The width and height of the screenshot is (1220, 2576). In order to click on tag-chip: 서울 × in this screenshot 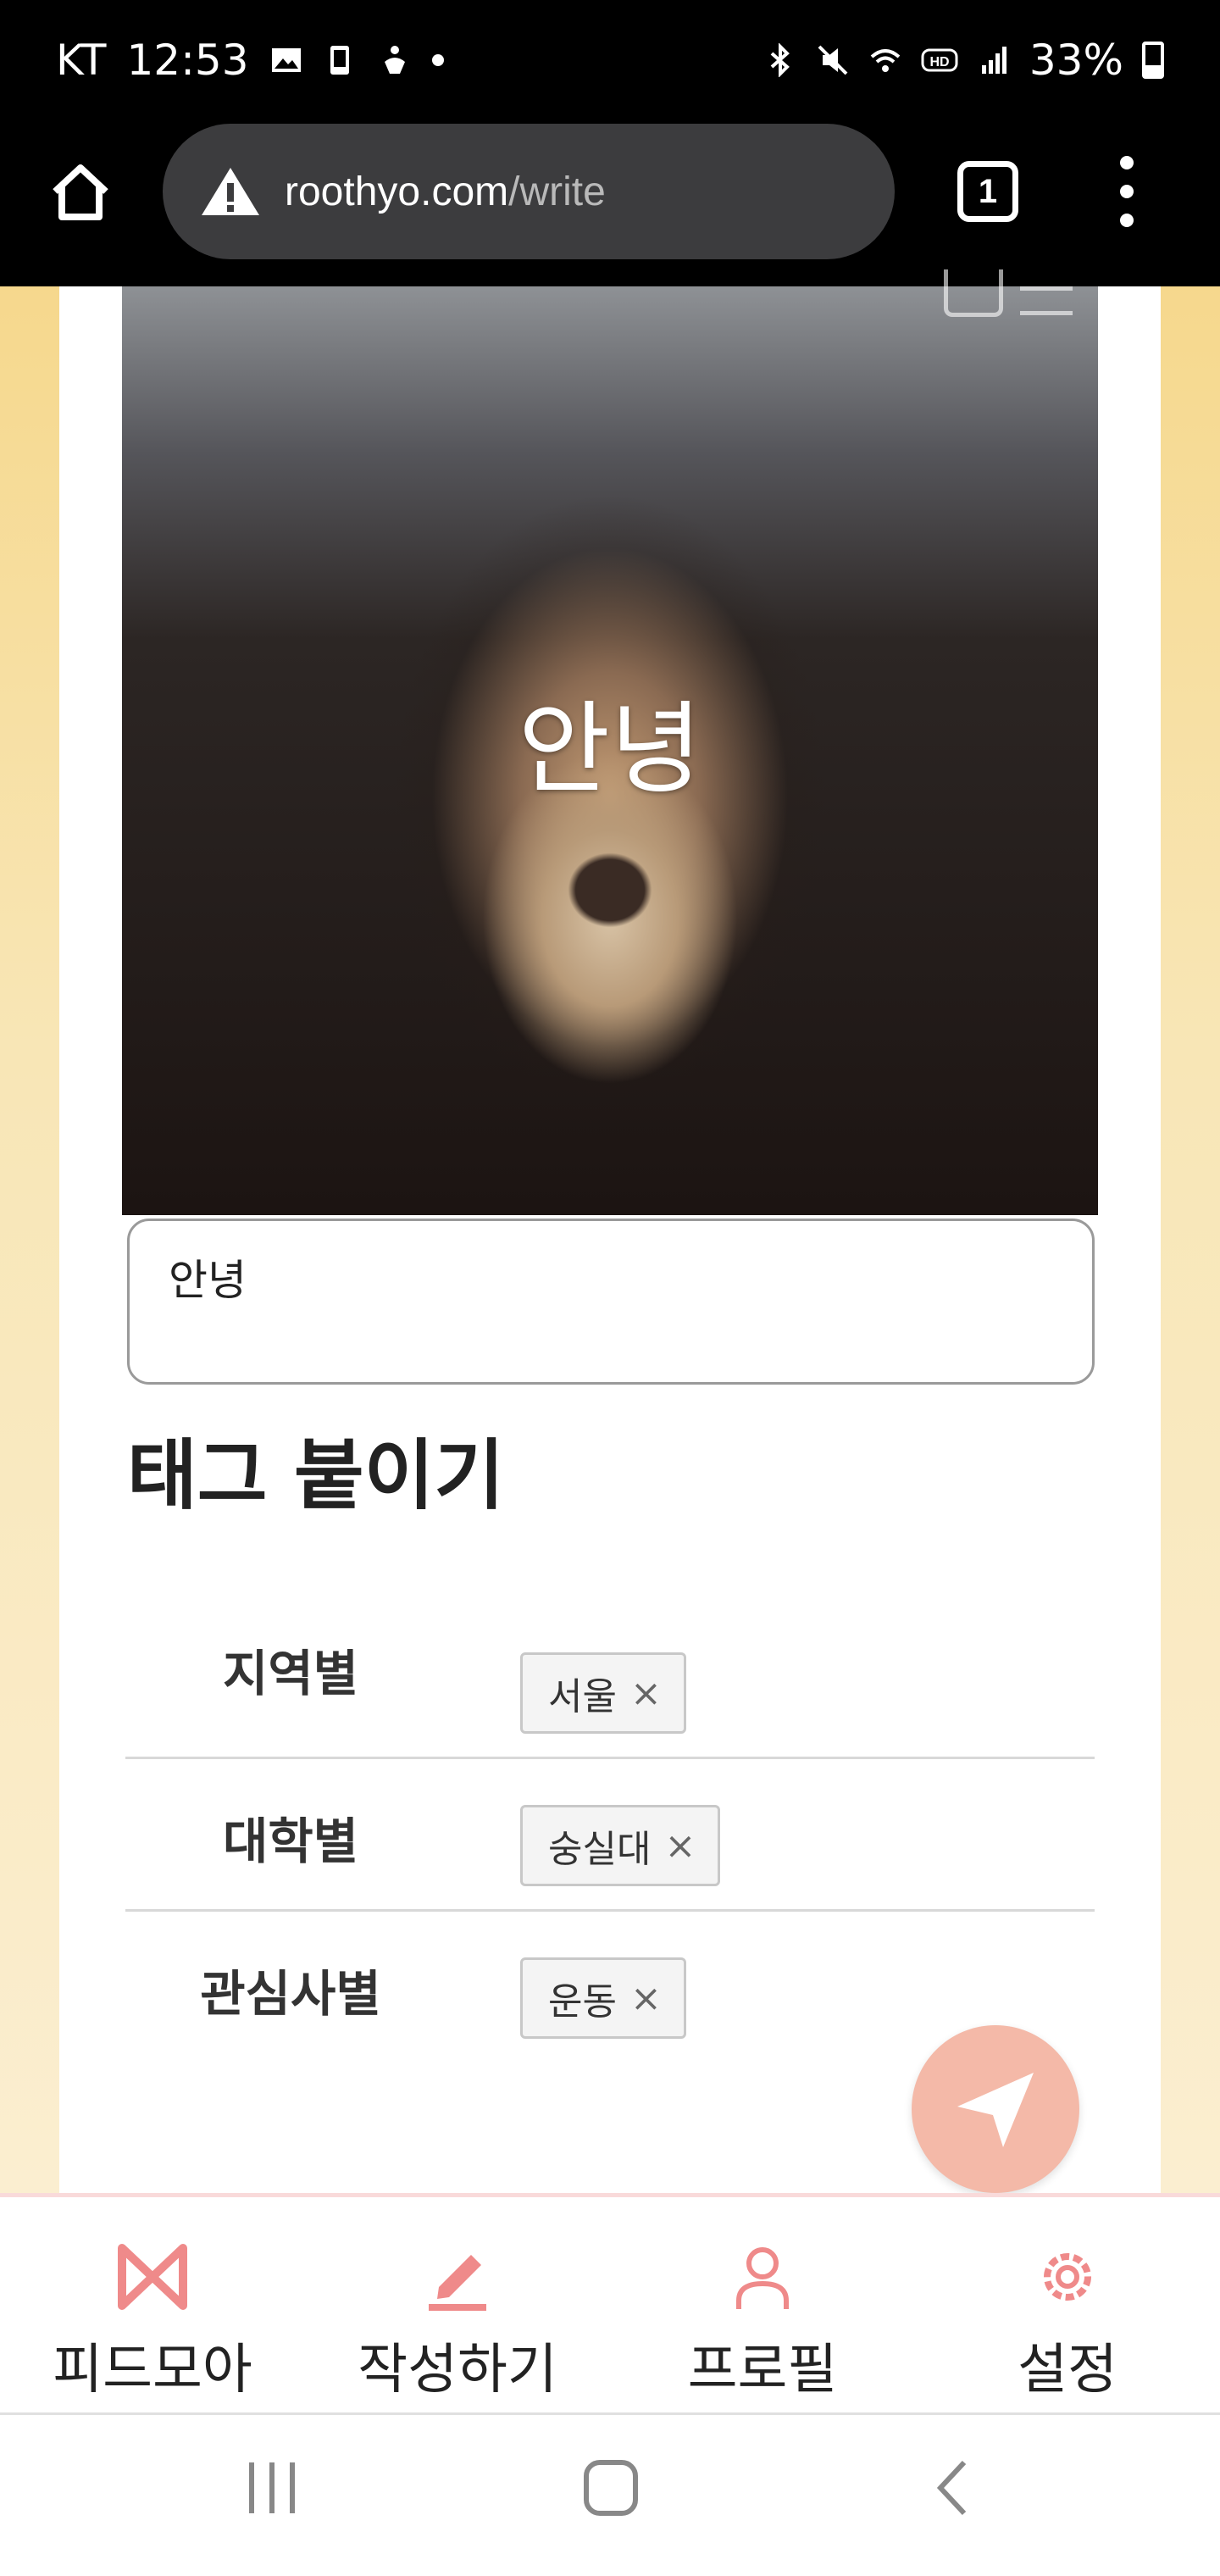, I will do `click(603, 1693)`.